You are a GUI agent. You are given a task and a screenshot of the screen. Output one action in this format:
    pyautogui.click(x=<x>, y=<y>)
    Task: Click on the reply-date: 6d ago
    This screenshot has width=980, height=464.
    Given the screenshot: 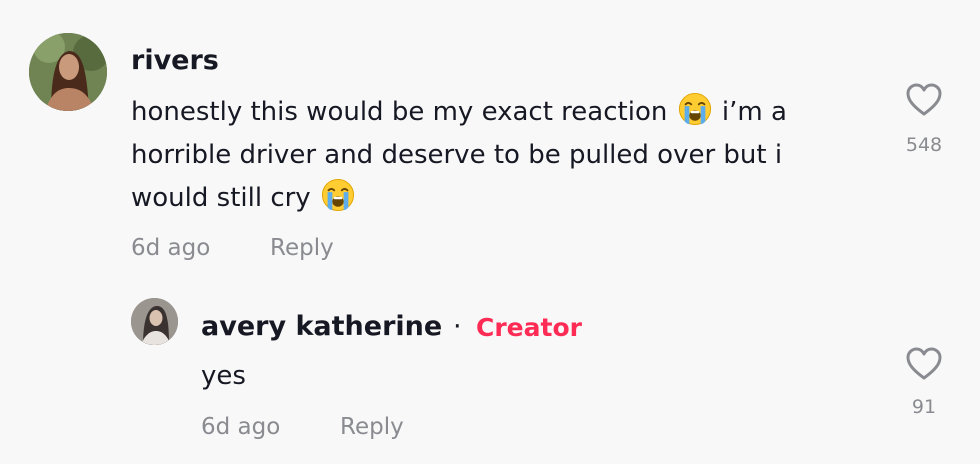 What is the action you would take?
    pyautogui.click(x=241, y=427)
    